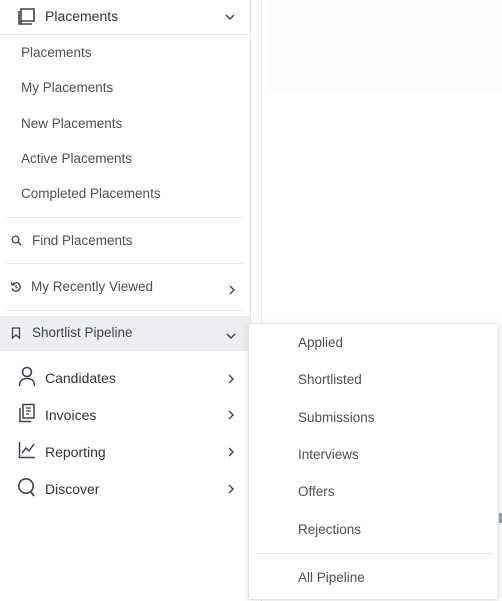 This screenshot has width=502, height=601. I want to click on find-placements-label: Find Placements, so click(82, 240).